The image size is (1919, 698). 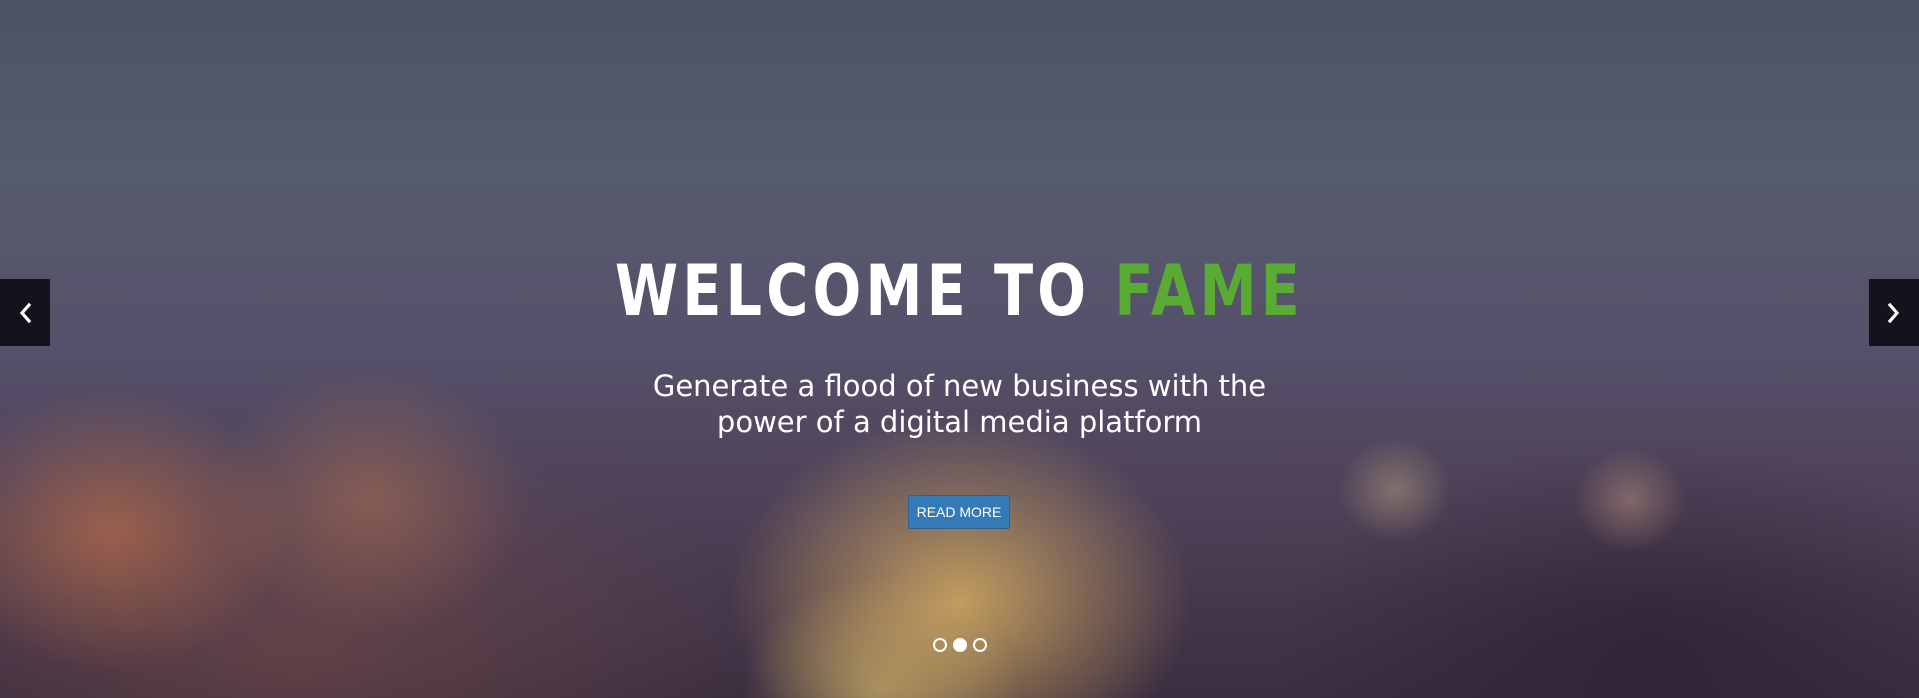 I want to click on carousel-next-button, so click(x=1894, y=312).